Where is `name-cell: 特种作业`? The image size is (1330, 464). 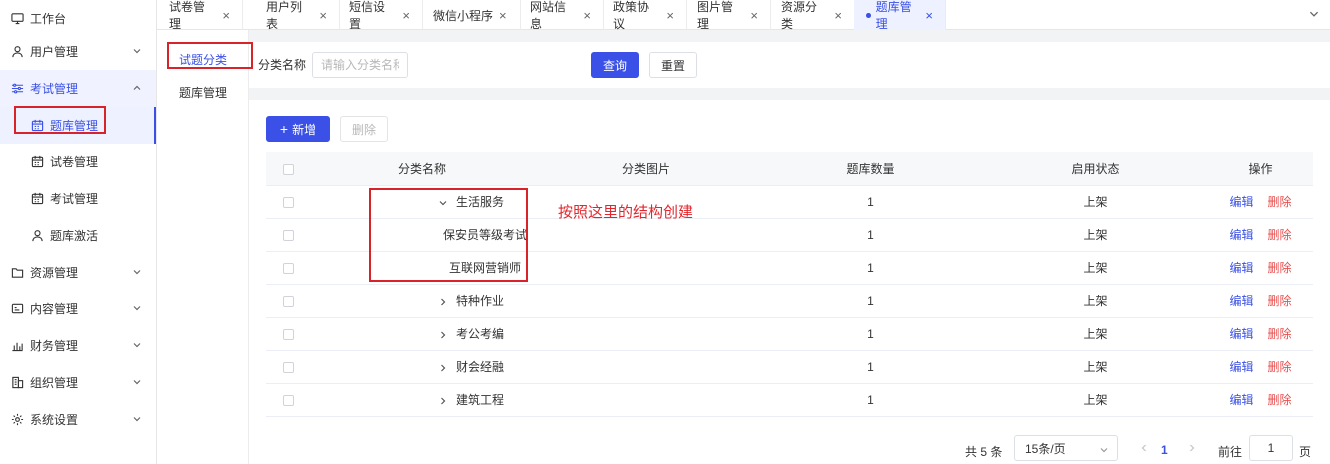 name-cell: 特种作业 is located at coordinates (422, 301).